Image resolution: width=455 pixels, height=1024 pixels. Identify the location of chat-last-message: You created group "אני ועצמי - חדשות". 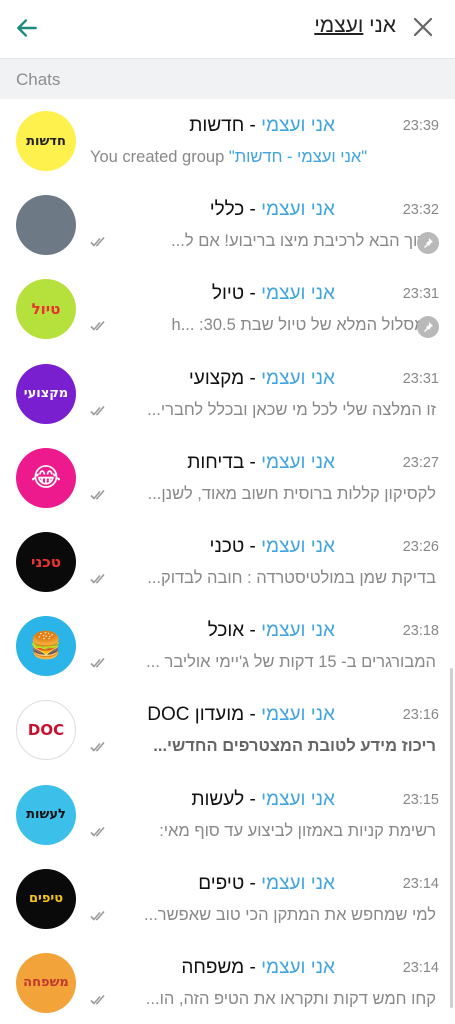
(262, 160).